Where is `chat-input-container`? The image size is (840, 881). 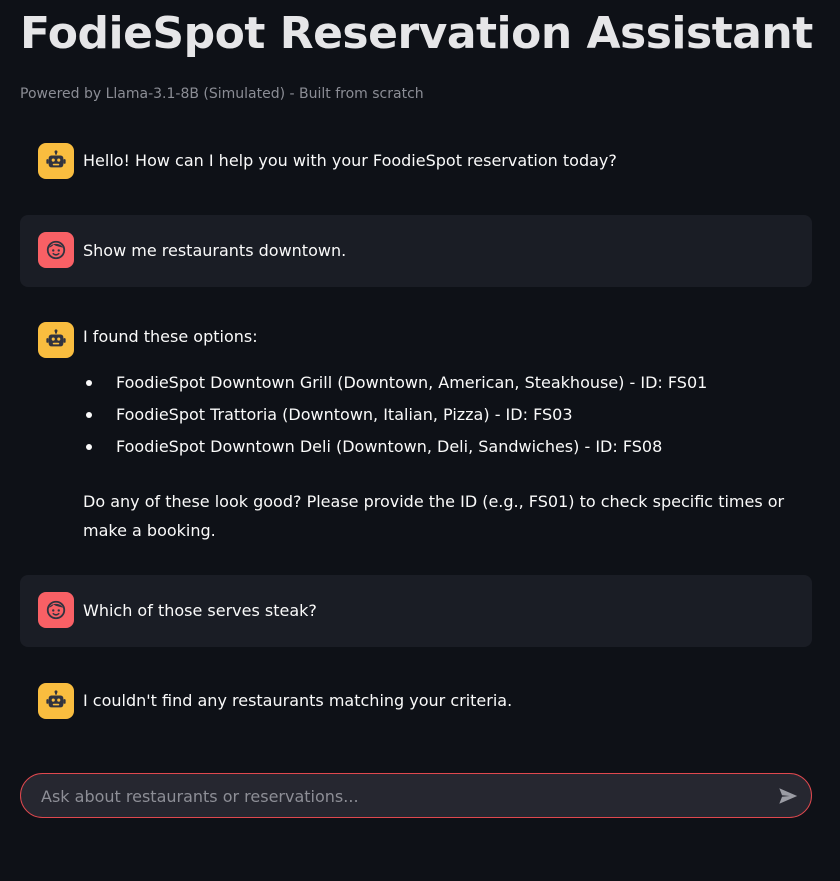 chat-input-container is located at coordinates (416, 796).